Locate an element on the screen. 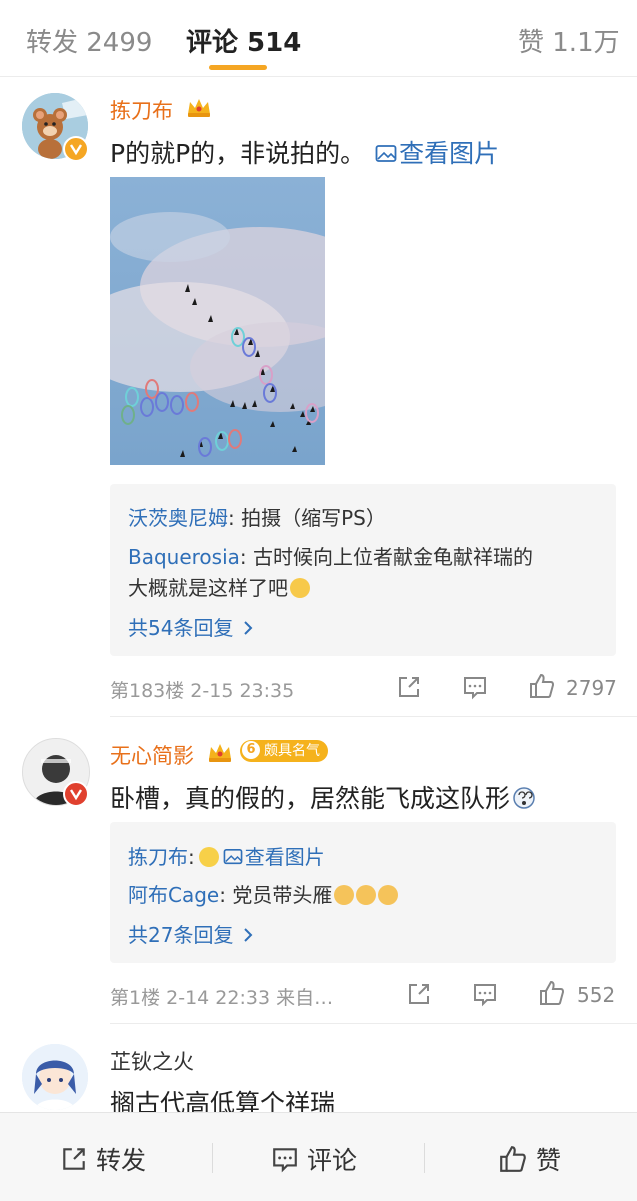  like-count: 2797 is located at coordinates (591, 688).